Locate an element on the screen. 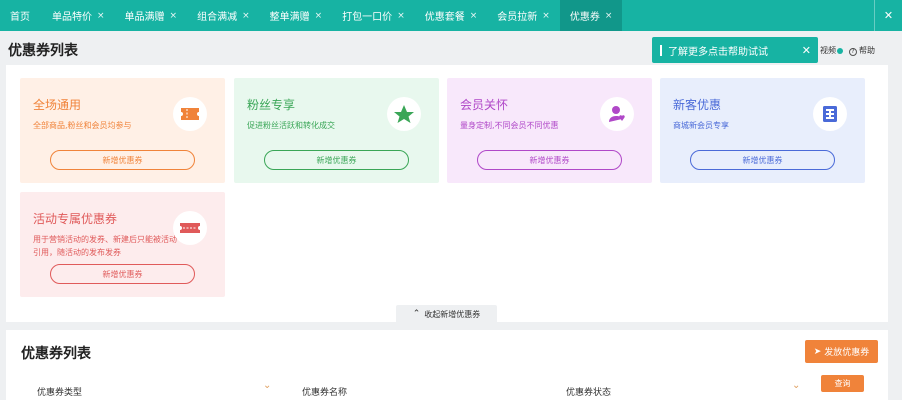 This screenshot has height=400, width=902. template-title: 全场通用 is located at coordinates (57, 105).